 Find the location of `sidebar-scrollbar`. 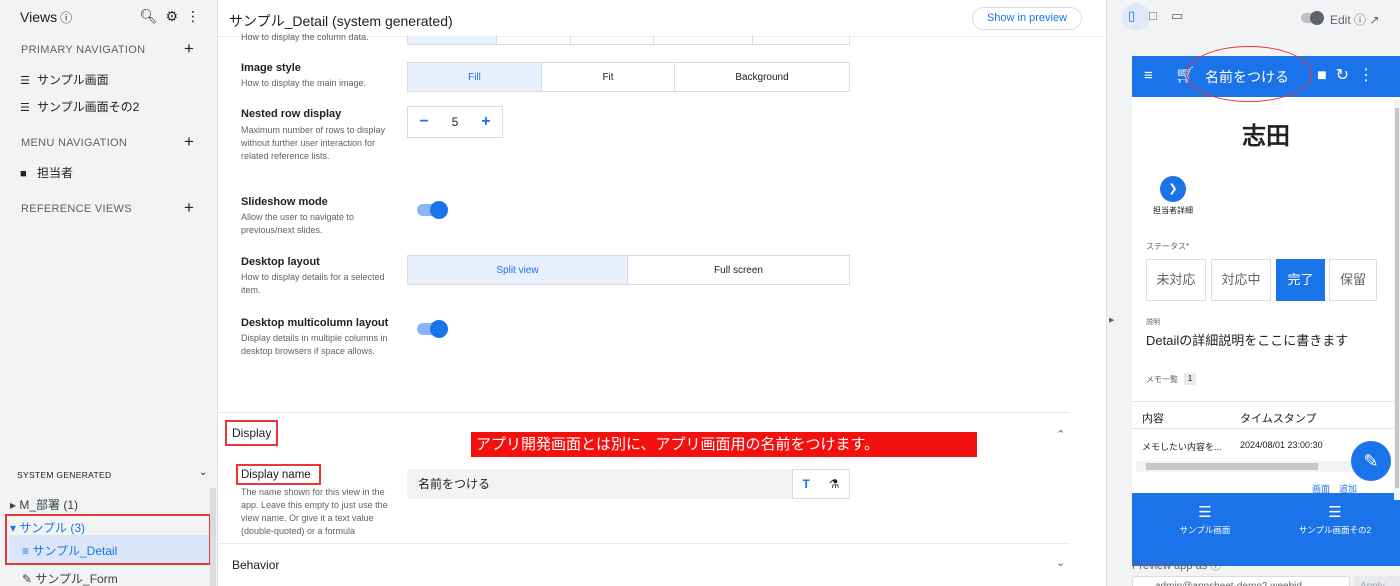

sidebar-scrollbar is located at coordinates (213, 537).